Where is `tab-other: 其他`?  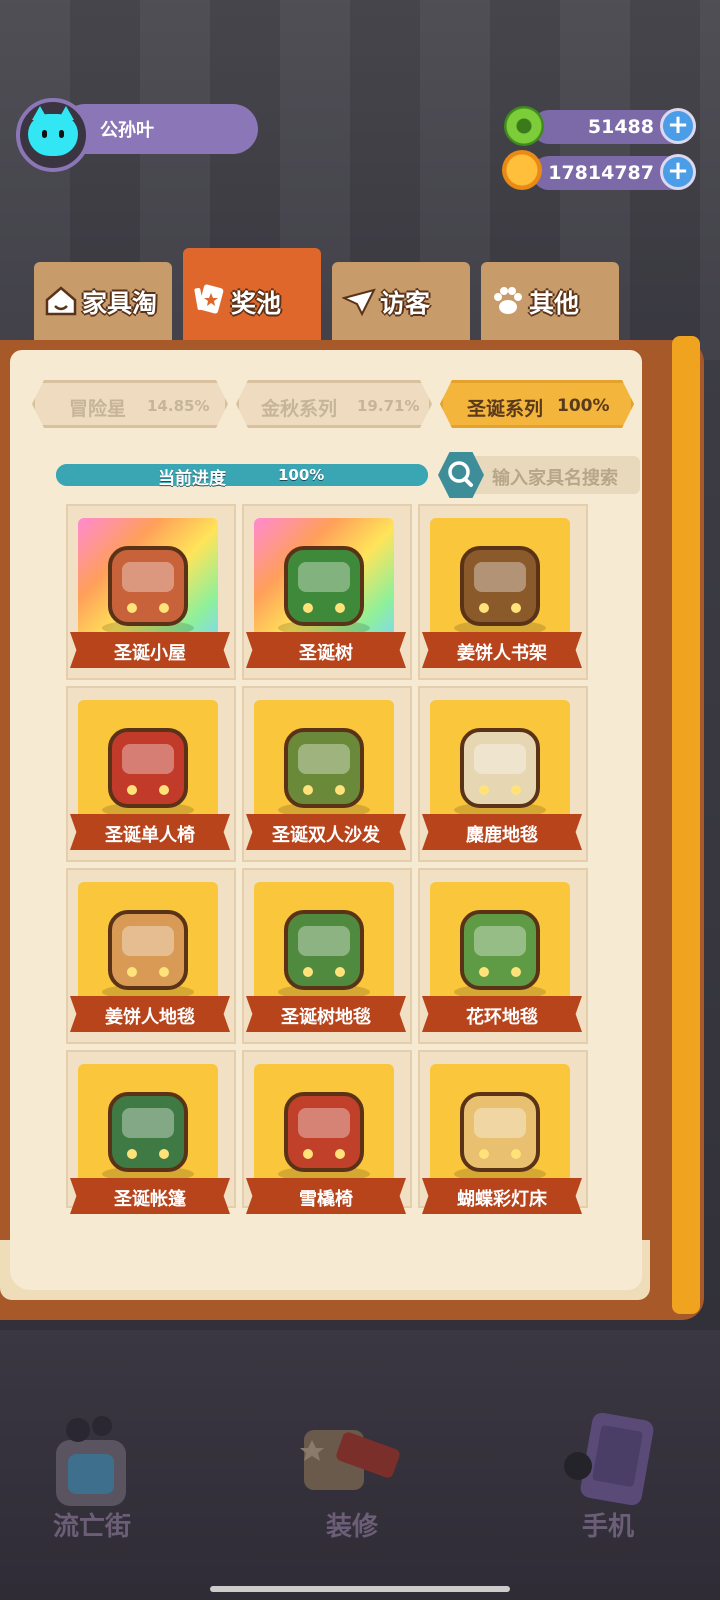 tab-other: 其他 is located at coordinates (550, 302).